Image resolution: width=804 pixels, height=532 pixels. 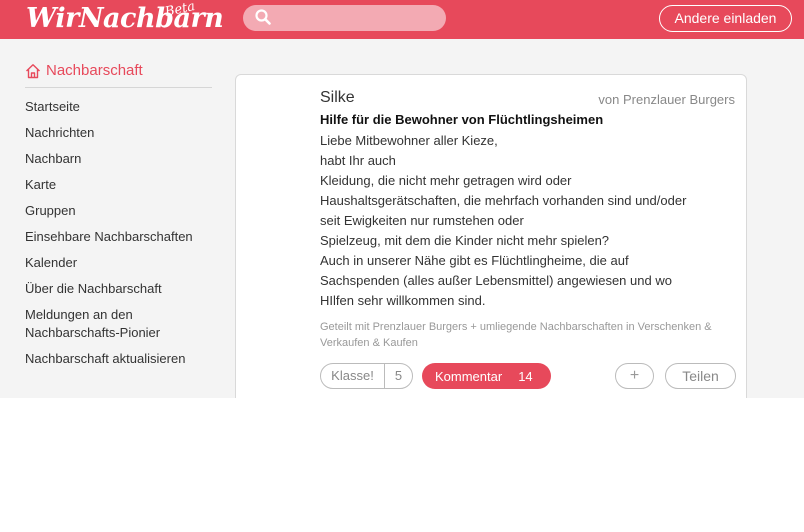 I want to click on sidebar-item-kalender: Kalender, so click(x=118, y=263).